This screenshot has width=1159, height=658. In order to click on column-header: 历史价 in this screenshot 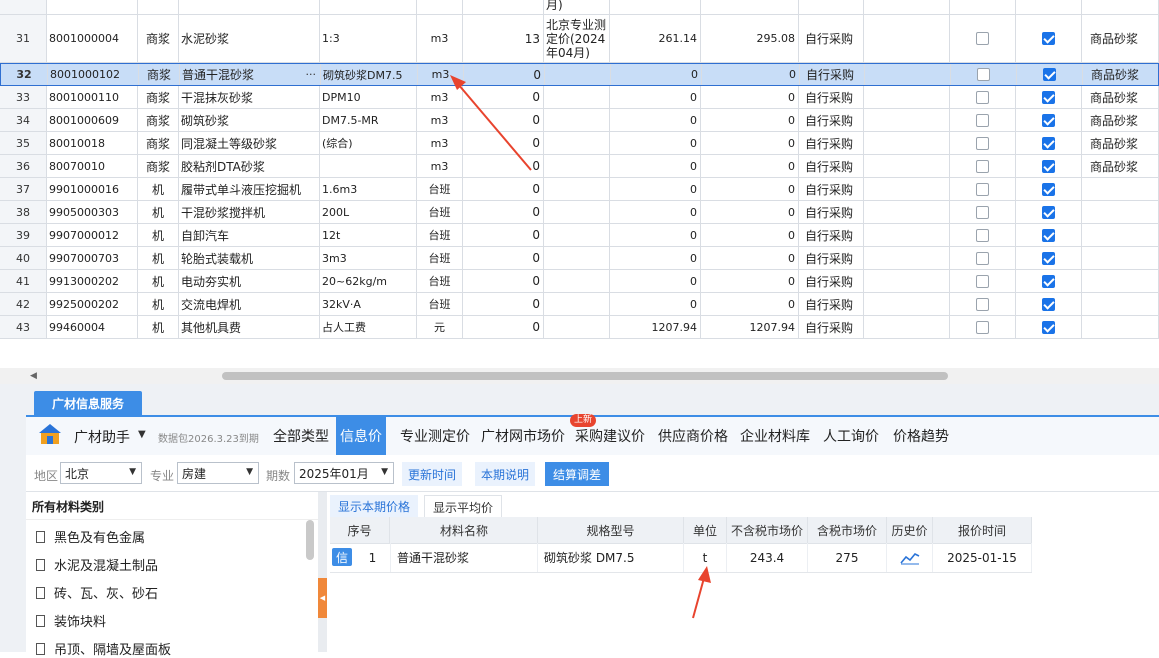, I will do `click(910, 530)`.